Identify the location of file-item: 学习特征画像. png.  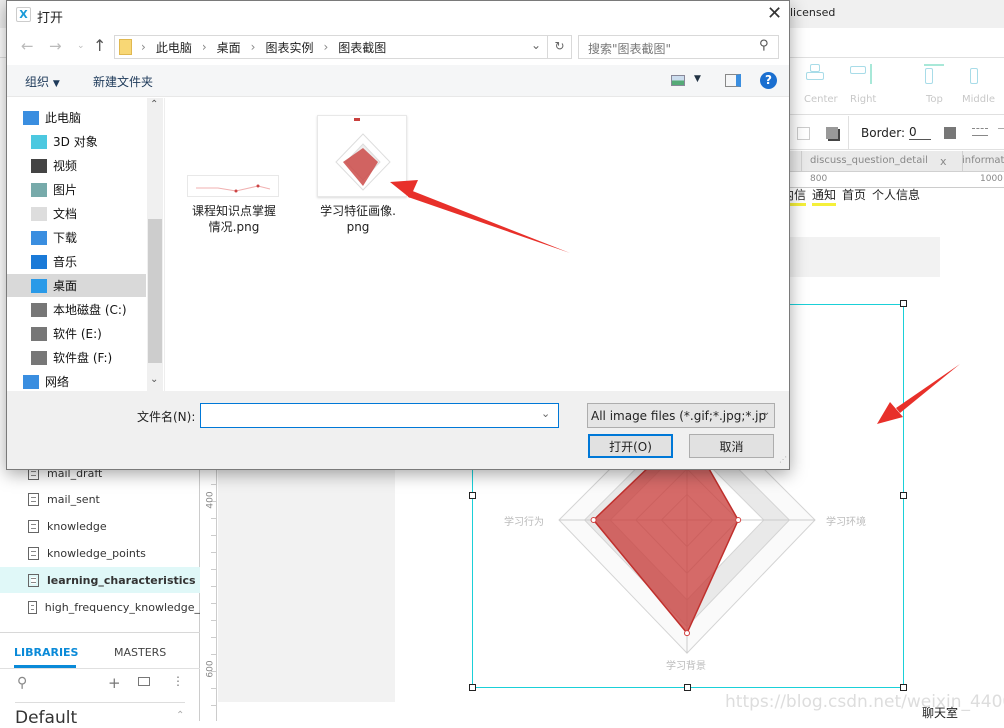
(358, 175).